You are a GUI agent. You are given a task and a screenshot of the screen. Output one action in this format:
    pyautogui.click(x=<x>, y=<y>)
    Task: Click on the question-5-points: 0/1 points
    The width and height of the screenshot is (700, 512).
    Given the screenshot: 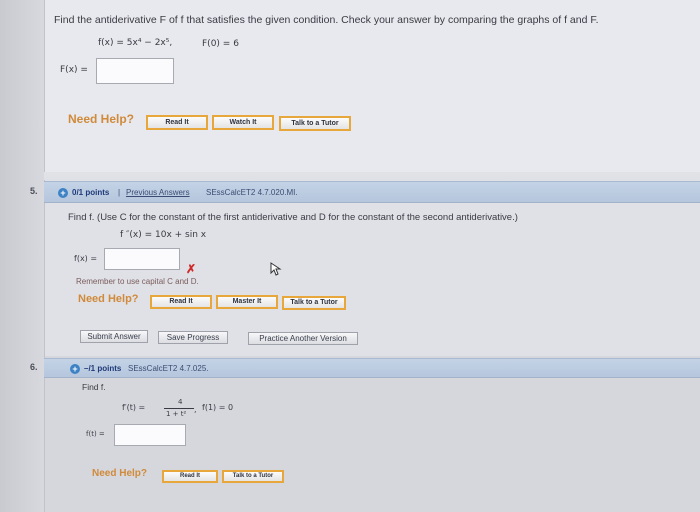 What is the action you would take?
    pyautogui.click(x=90, y=192)
    